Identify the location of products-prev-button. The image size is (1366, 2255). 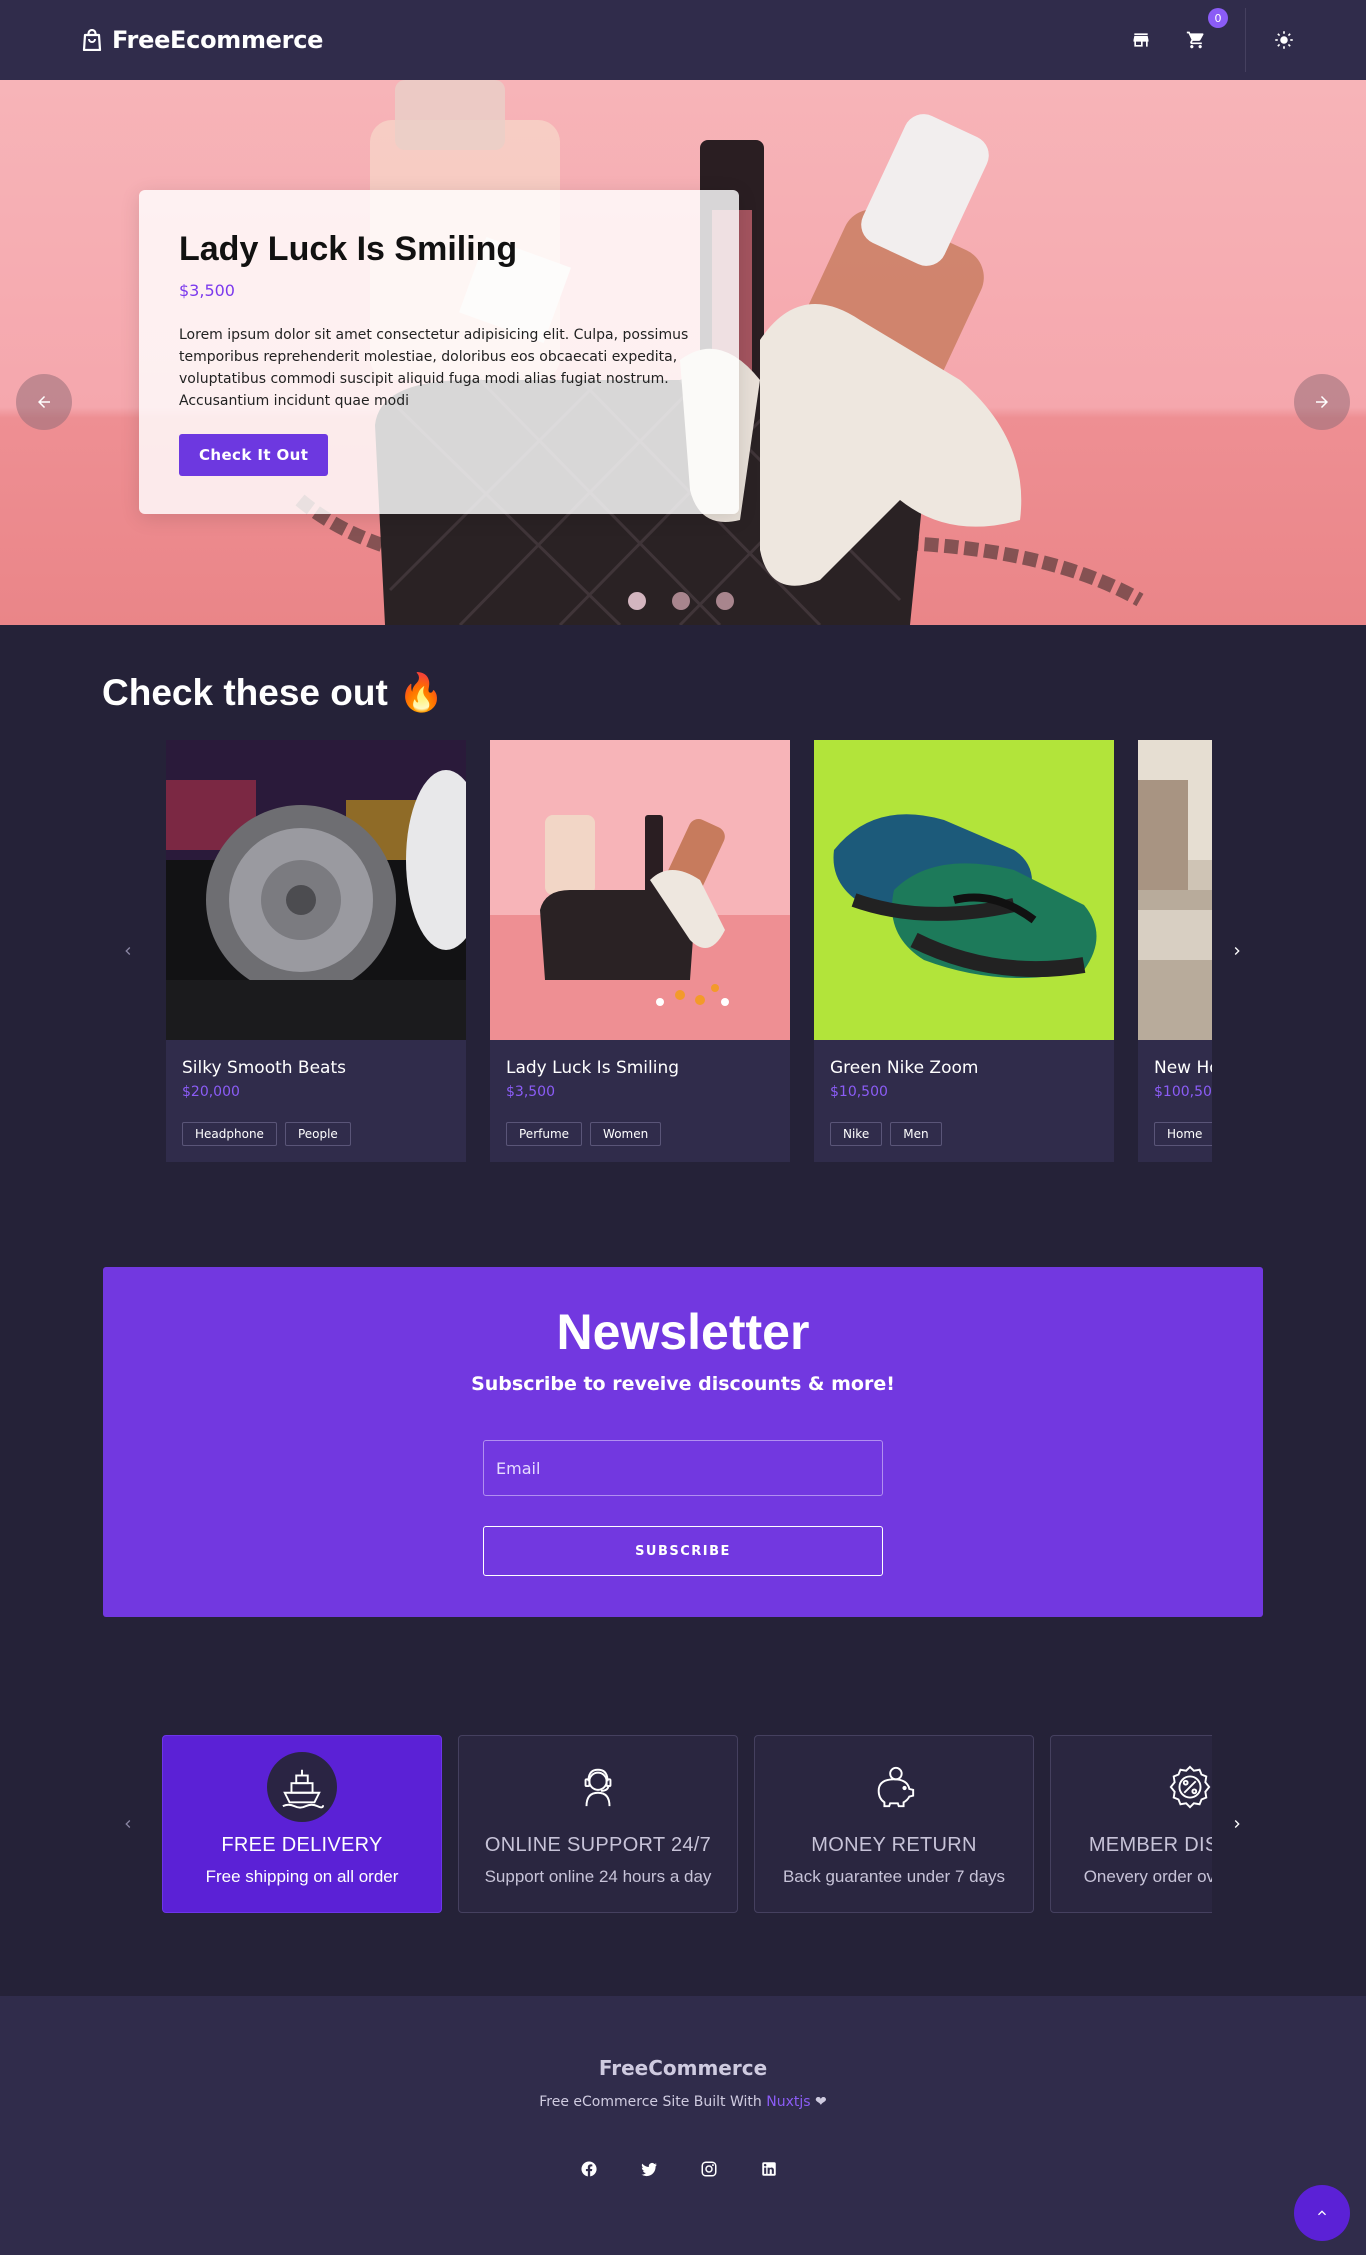
(128, 951).